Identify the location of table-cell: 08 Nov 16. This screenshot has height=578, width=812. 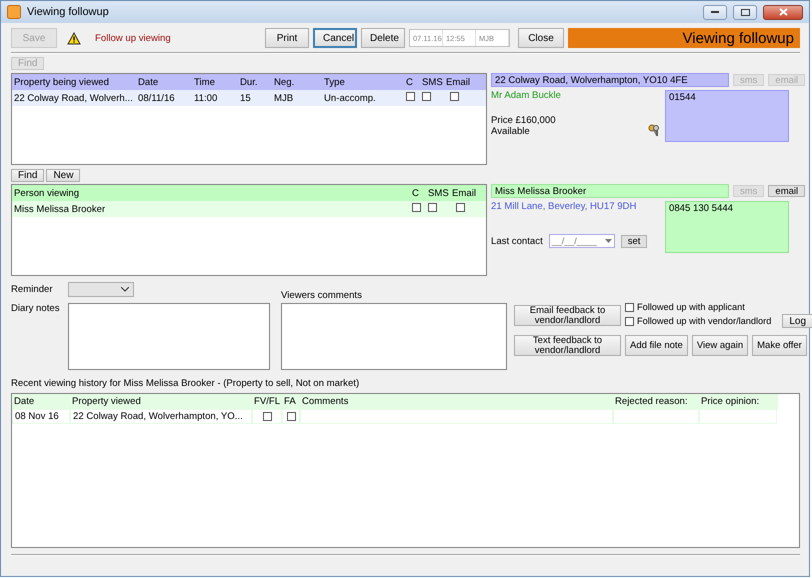
(41, 416).